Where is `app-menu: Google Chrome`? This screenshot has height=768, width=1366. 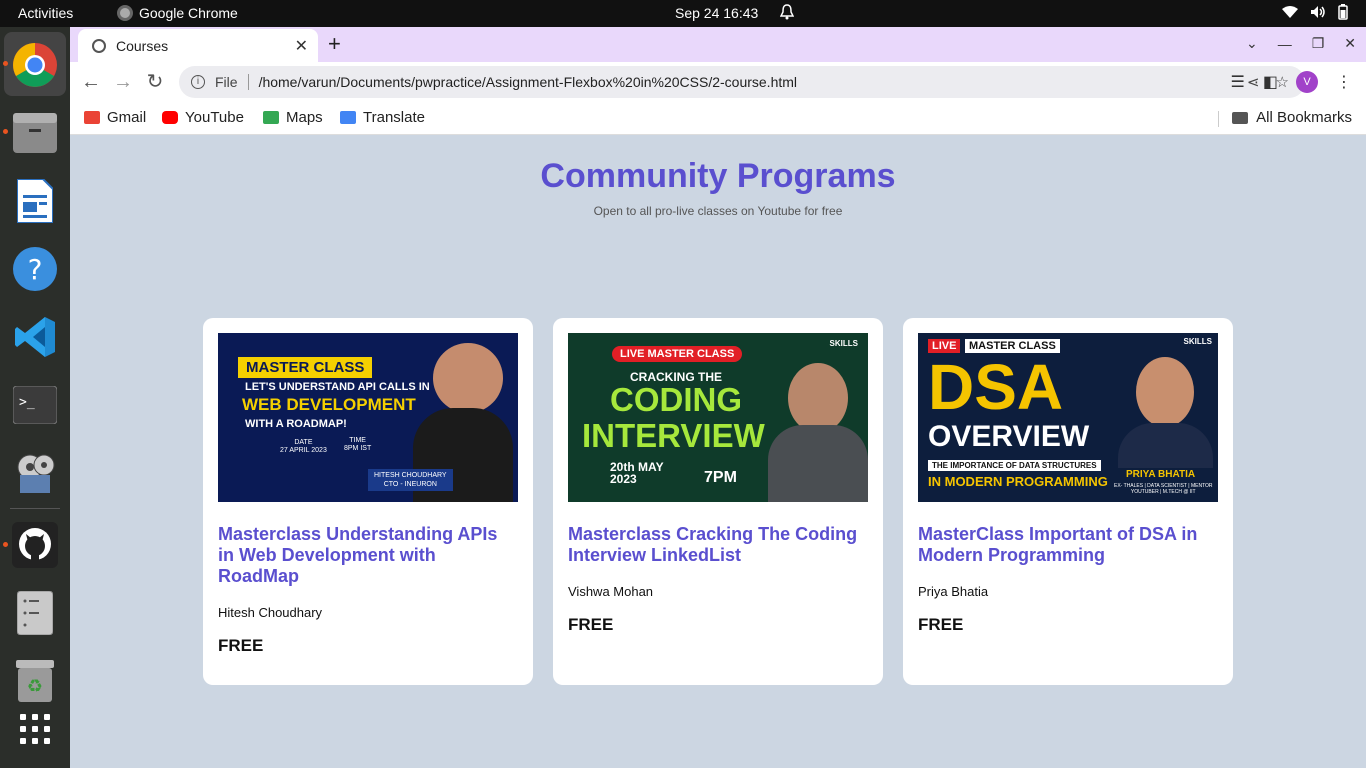 app-menu: Google Chrome is located at coordinates (177, 13).